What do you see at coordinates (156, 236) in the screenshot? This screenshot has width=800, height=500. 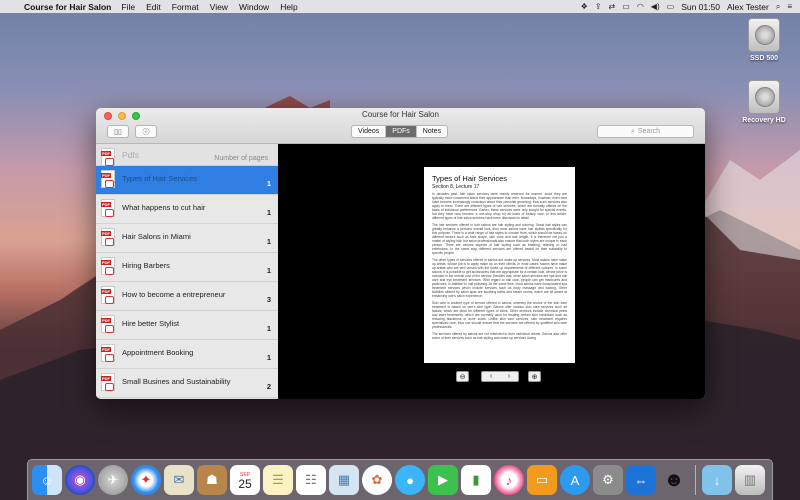 I see `pdf-title: Hair Salons in Miami` at bounding box center [156, 236].